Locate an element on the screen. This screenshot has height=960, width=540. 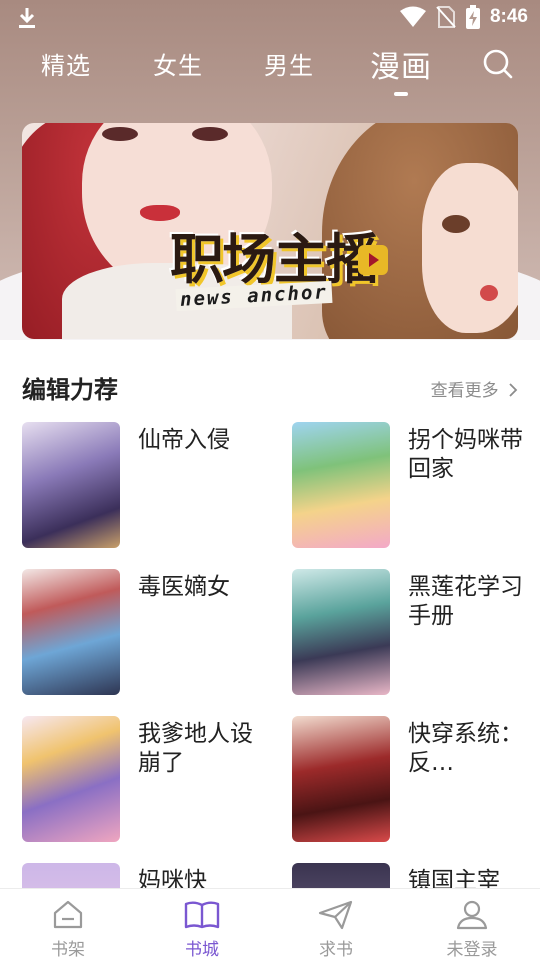
book-open-icon is located at coordinates (202, 915).